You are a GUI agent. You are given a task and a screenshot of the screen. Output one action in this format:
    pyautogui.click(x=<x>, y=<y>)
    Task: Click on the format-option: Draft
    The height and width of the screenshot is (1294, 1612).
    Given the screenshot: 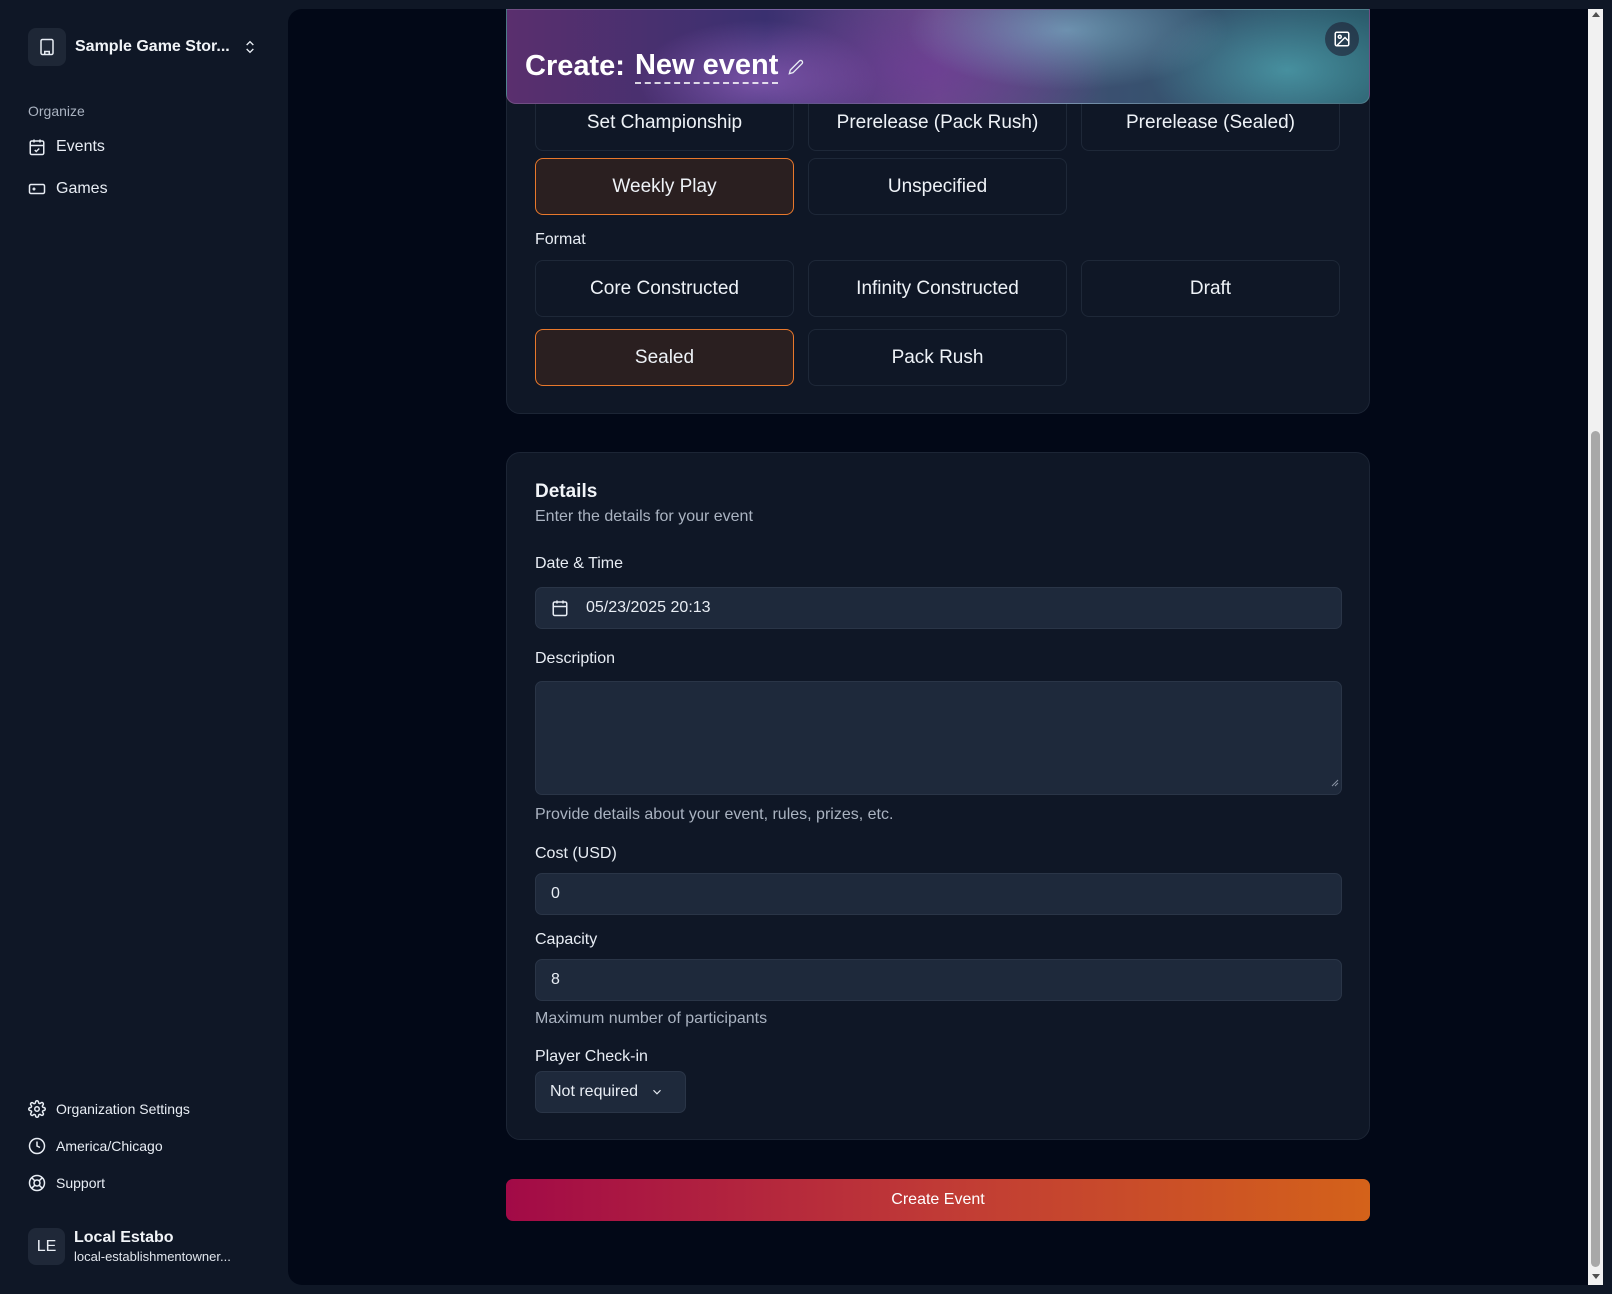 What is the action you would take?
    pyautogui.click(x=1210, y=288)
    